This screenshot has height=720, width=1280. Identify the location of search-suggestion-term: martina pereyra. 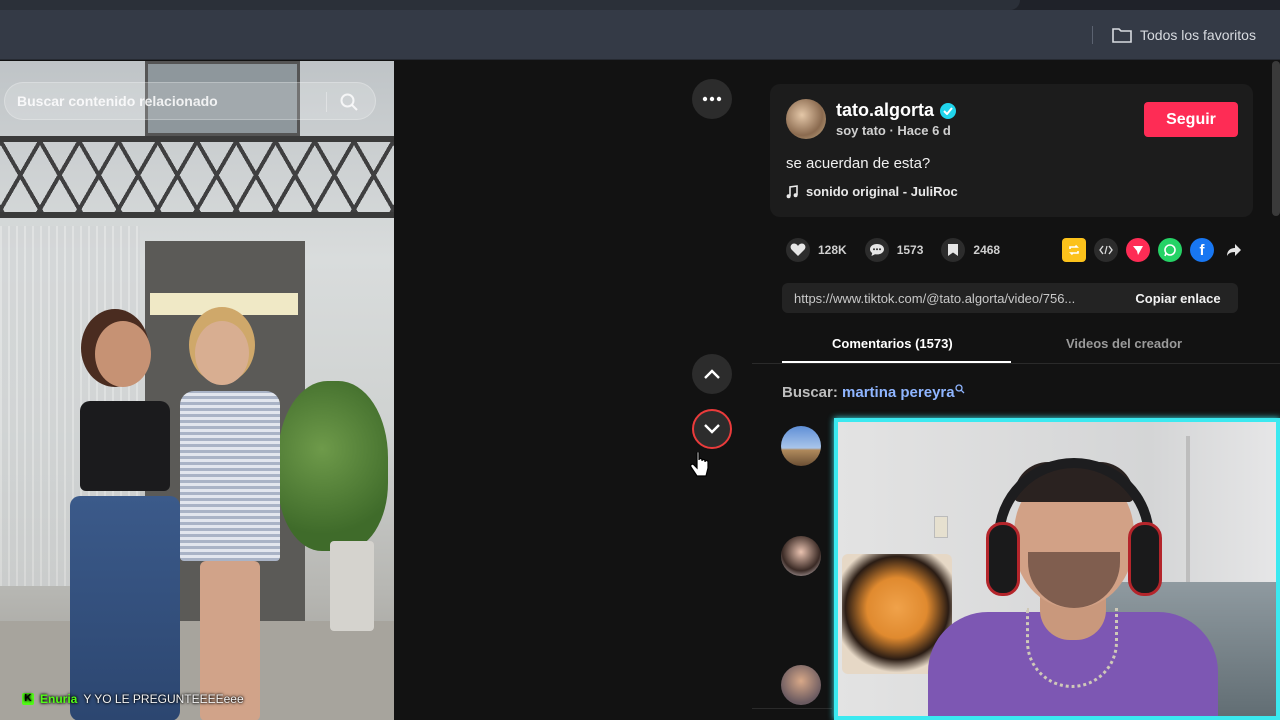
(898, 392).